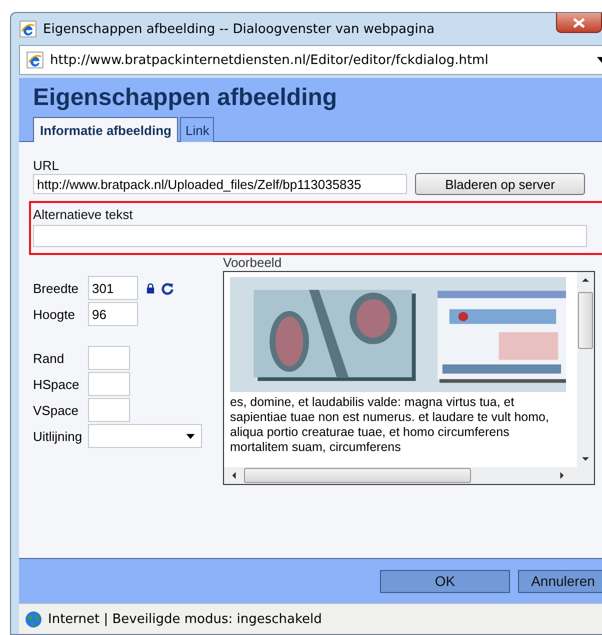 Image resolution: width=602 pixels, height=635 pixels. Describe the element at coordinates (585, 459) in the screenshot. I see `scroll-down-icon` at that location.